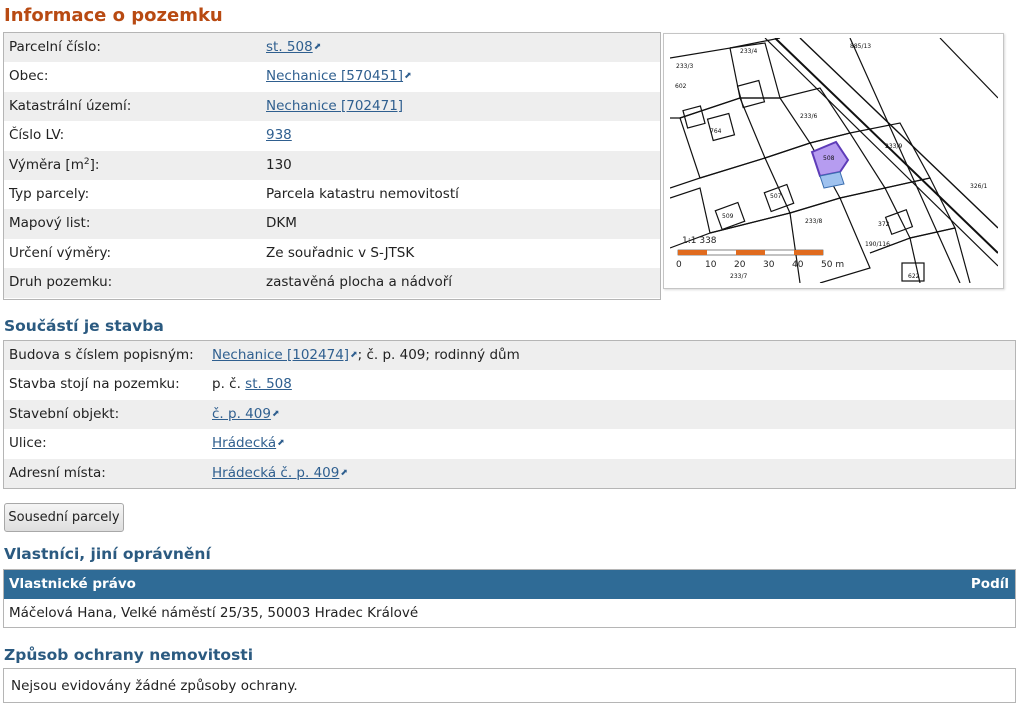  Describe the element at coordinates (37, 135) in the screenshot. I see `row-label: Číslo LV:` at that location.